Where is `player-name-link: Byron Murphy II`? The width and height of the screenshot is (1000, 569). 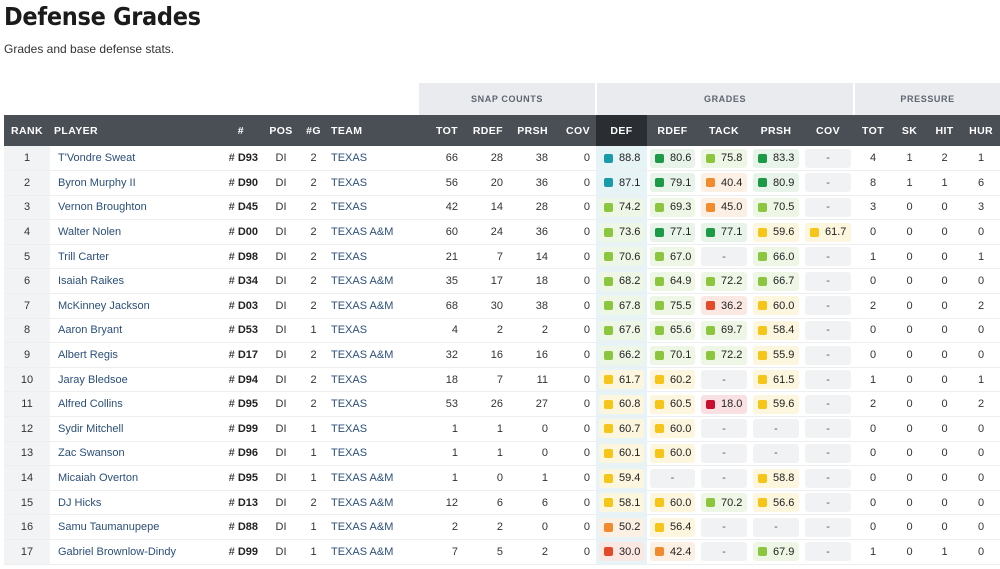
player-name-link: Byron Murphy II is located at coordinates (121, 183).